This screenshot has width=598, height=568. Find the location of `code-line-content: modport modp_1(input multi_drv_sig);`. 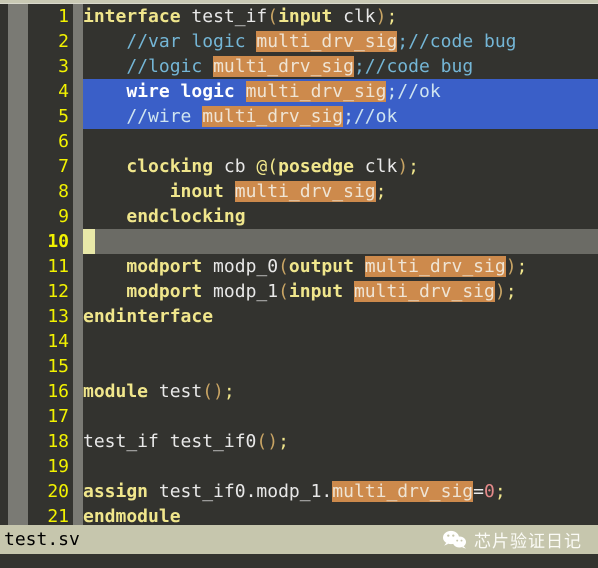

code-line-content: modport modp_1(input multi_drv_sig); is located at coordinates (340, 291).